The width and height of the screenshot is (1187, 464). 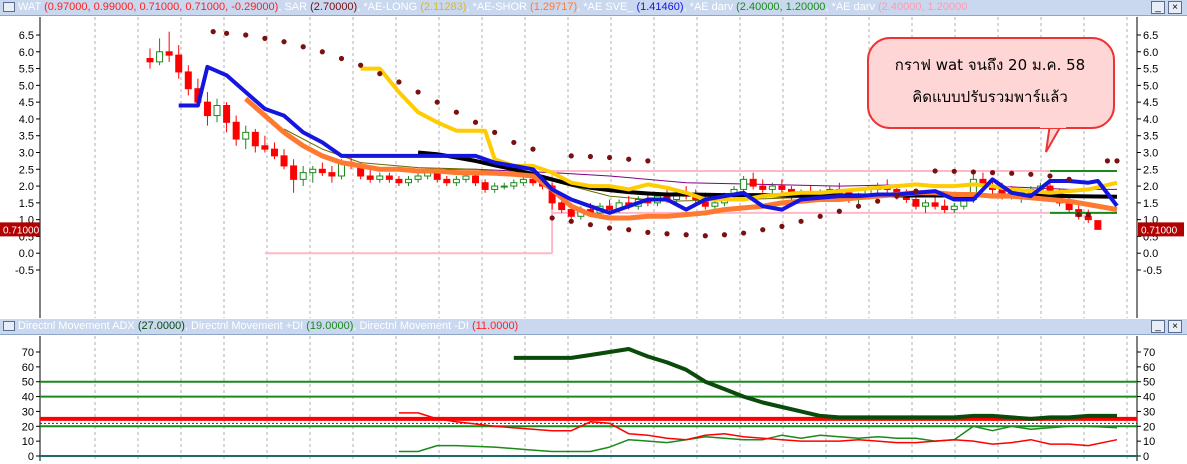 What do you see at coordinates (245, 326) in the screenshot?
I see `legend-name: , Directnl Movement +DI` at bounding box center [245, 326].